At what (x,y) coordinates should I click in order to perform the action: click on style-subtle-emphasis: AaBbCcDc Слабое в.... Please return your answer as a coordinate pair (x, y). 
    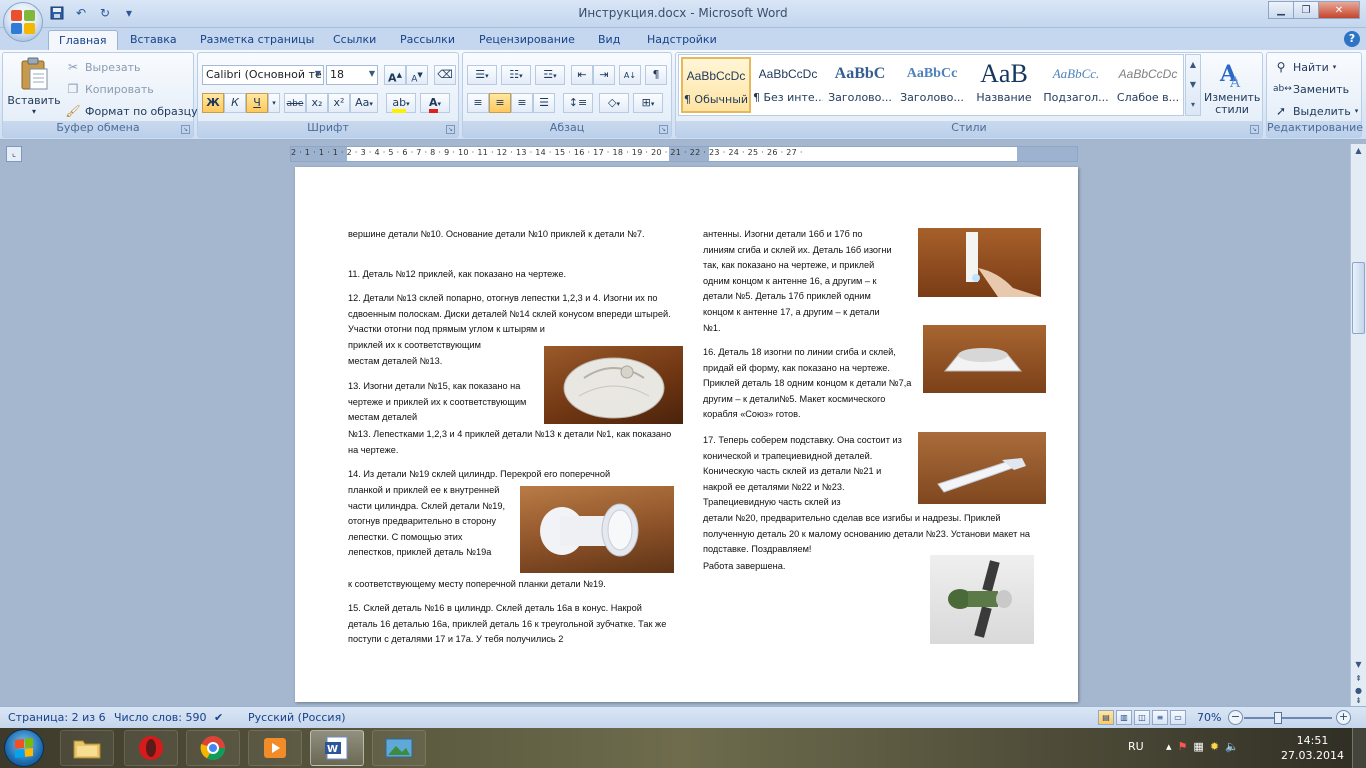
    Looking at the image, I should click on (1148, 85).